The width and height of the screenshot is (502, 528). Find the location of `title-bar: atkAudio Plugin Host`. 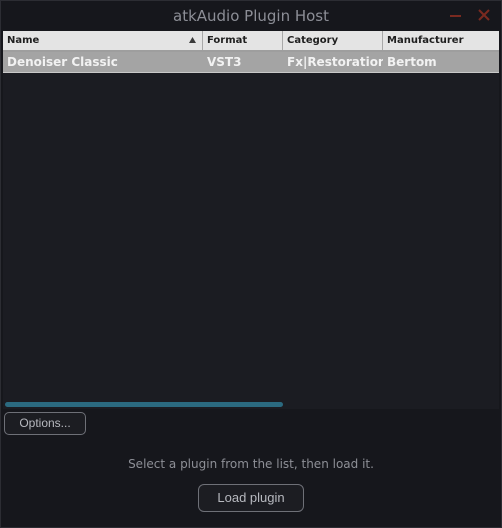

title-bar: atkAudio Plugin Host is located at coordinates (251, 16).